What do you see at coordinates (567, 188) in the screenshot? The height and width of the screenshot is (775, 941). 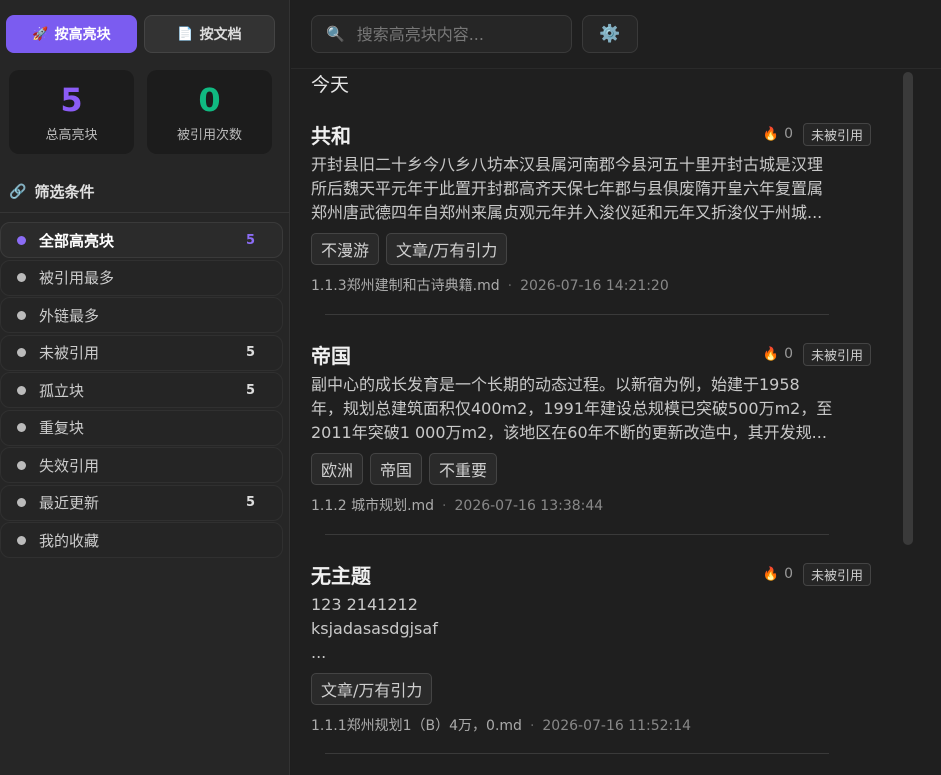 I see `card-body-line: 所后魏天平元年于此置开封郡高齐天保七年郡与县俱废隋开皇六年复置属` at bounding box center [567, 188].